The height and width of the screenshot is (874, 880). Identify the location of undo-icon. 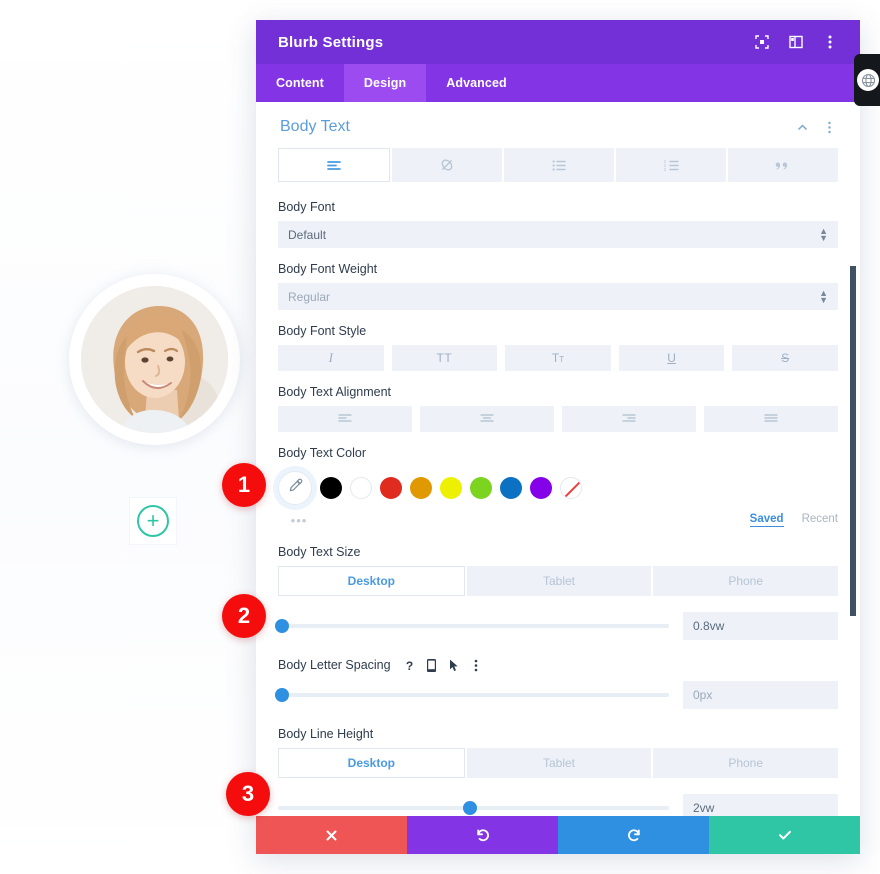
(483, 835).